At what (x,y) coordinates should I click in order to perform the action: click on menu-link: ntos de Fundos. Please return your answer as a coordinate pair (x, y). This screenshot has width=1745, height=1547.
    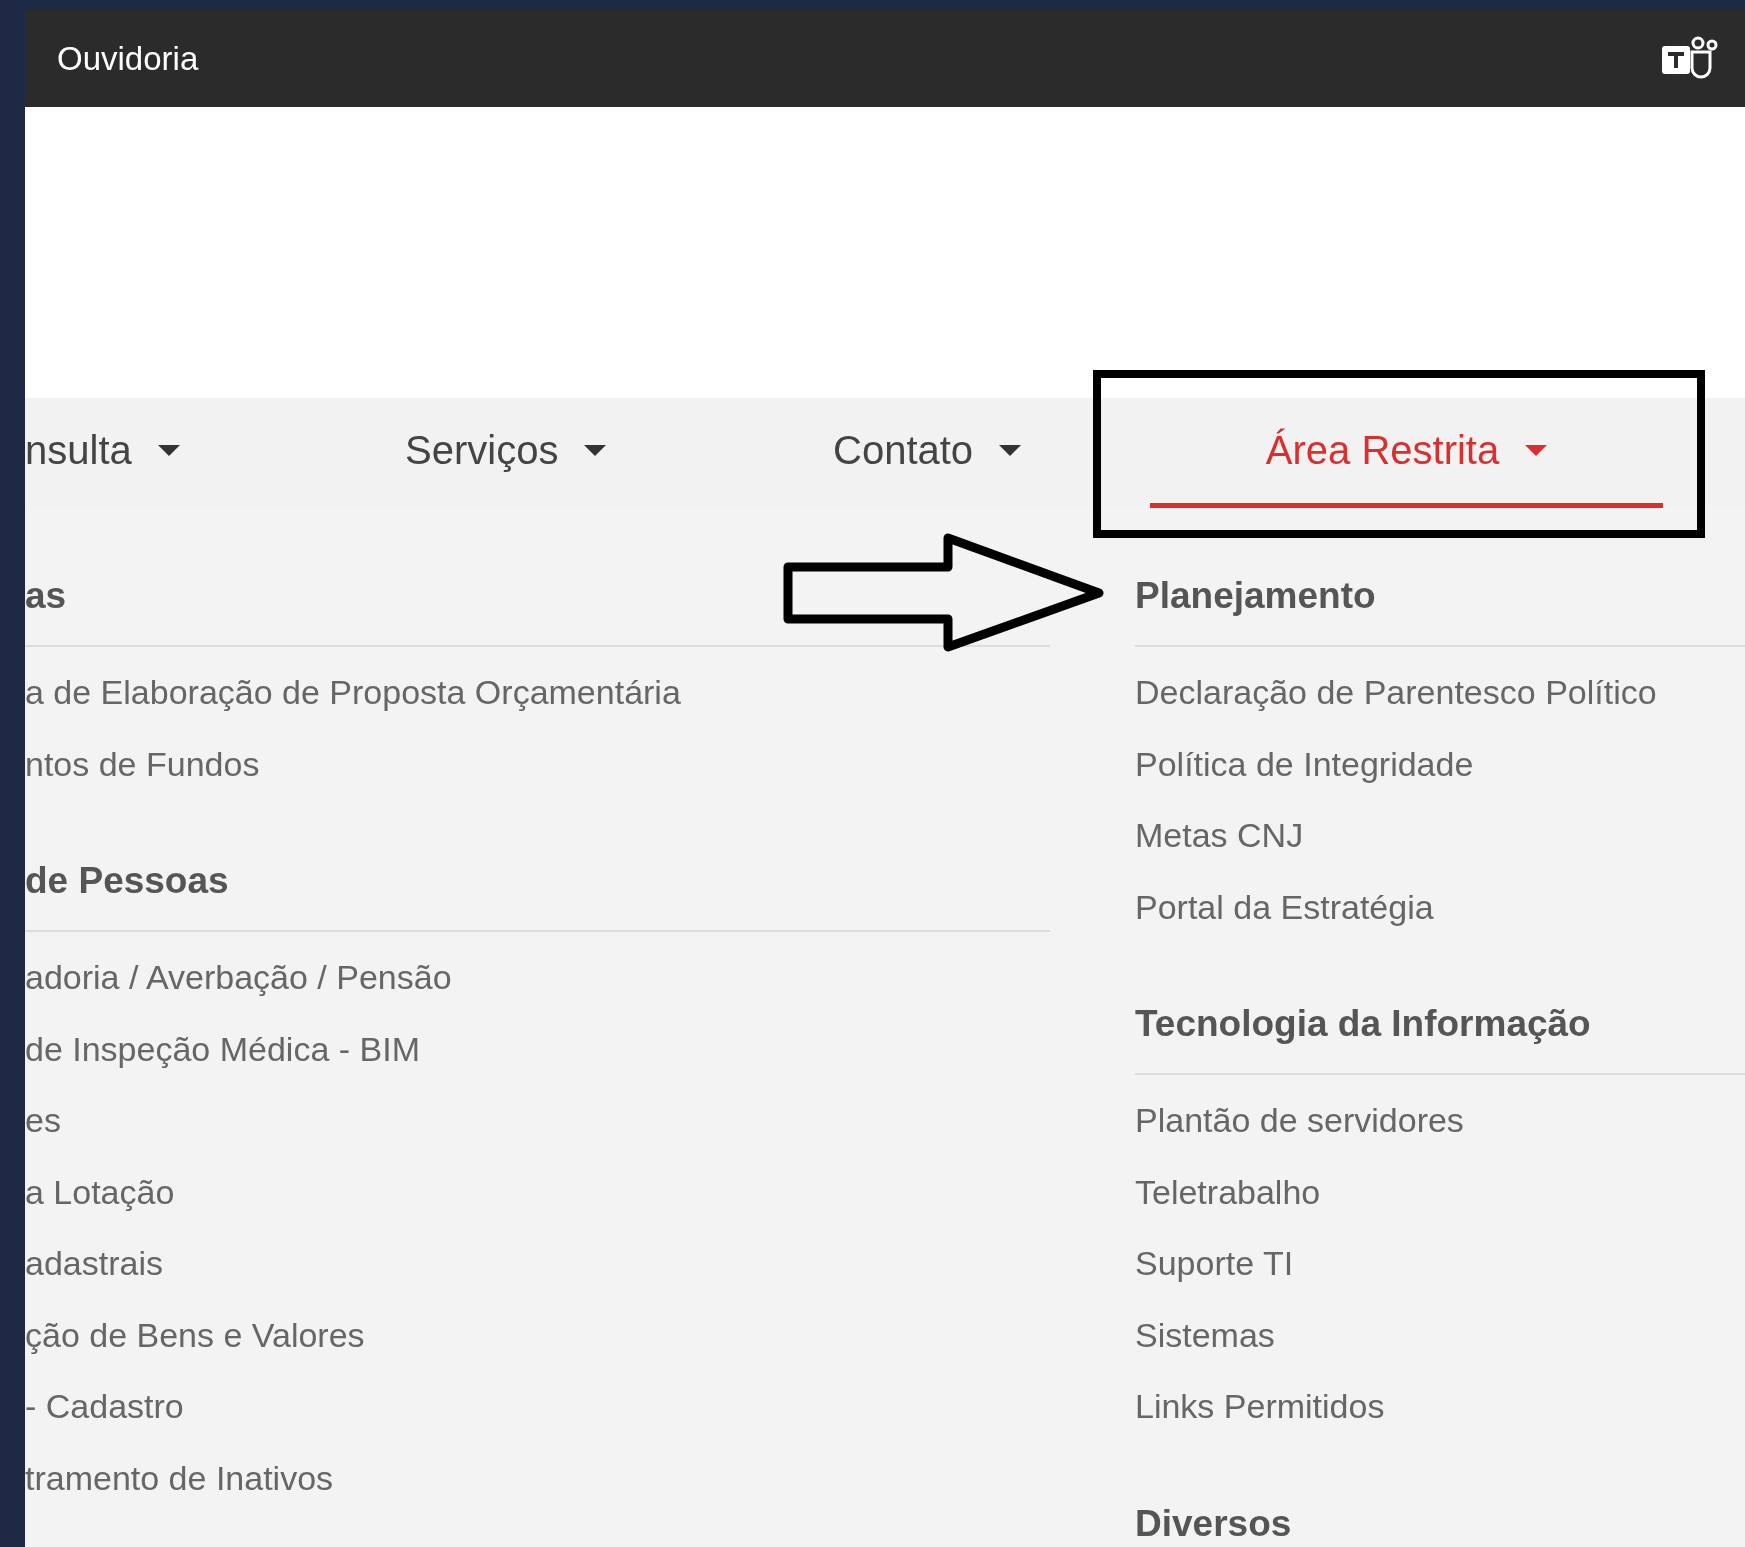
    Looking at the image, I should click on (142, 764).